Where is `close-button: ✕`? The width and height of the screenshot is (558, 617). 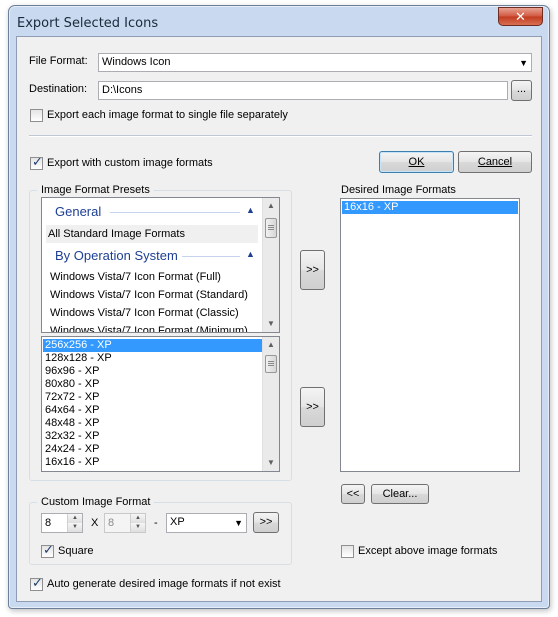
close-button: ✕ is located at coordinates (520, 16).